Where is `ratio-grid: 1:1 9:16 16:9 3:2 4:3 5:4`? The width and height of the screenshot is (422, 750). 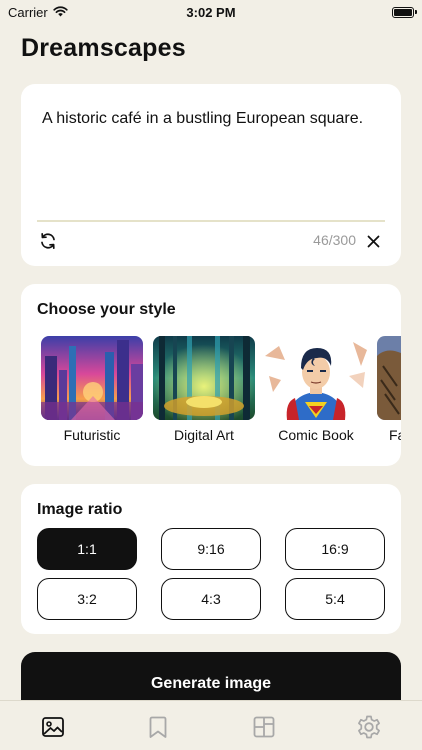
ratio-grid: 1:1 9:16 16:9 3:2 4:3 5:4 is located at coordinates (211, 574).